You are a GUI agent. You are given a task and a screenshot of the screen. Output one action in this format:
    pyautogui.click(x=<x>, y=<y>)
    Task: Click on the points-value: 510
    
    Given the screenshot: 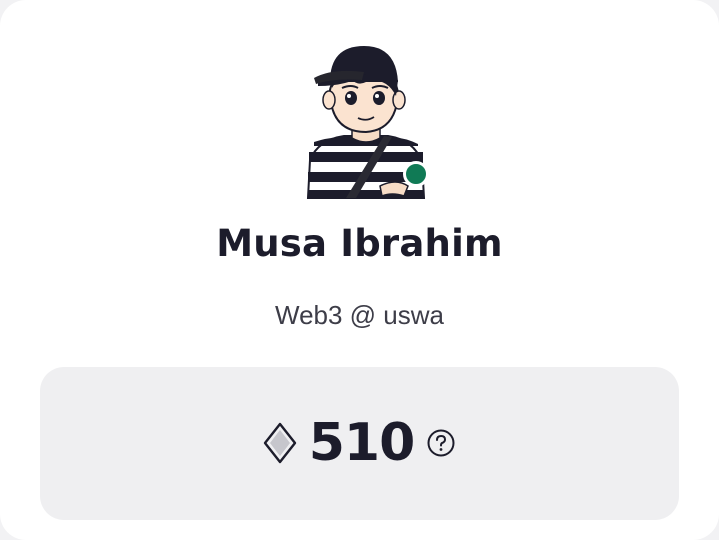 What is the action you would take?
    pyautogui.click(x=362, y=442)
    